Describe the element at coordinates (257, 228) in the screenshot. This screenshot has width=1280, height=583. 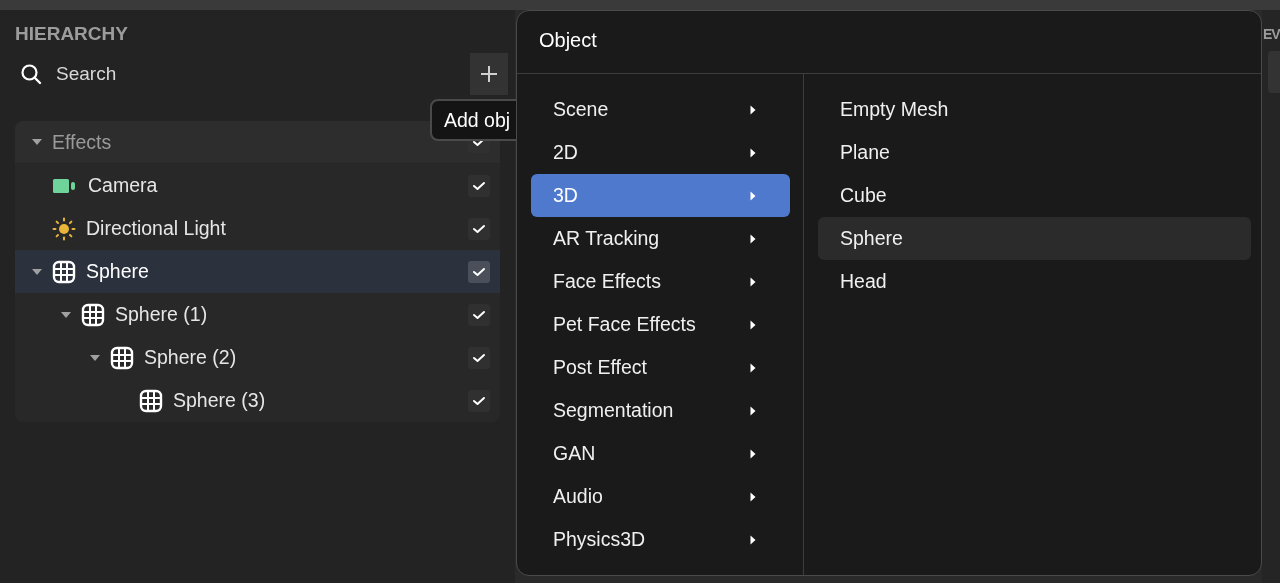
I see `tree-row: Directional Light` at that location.